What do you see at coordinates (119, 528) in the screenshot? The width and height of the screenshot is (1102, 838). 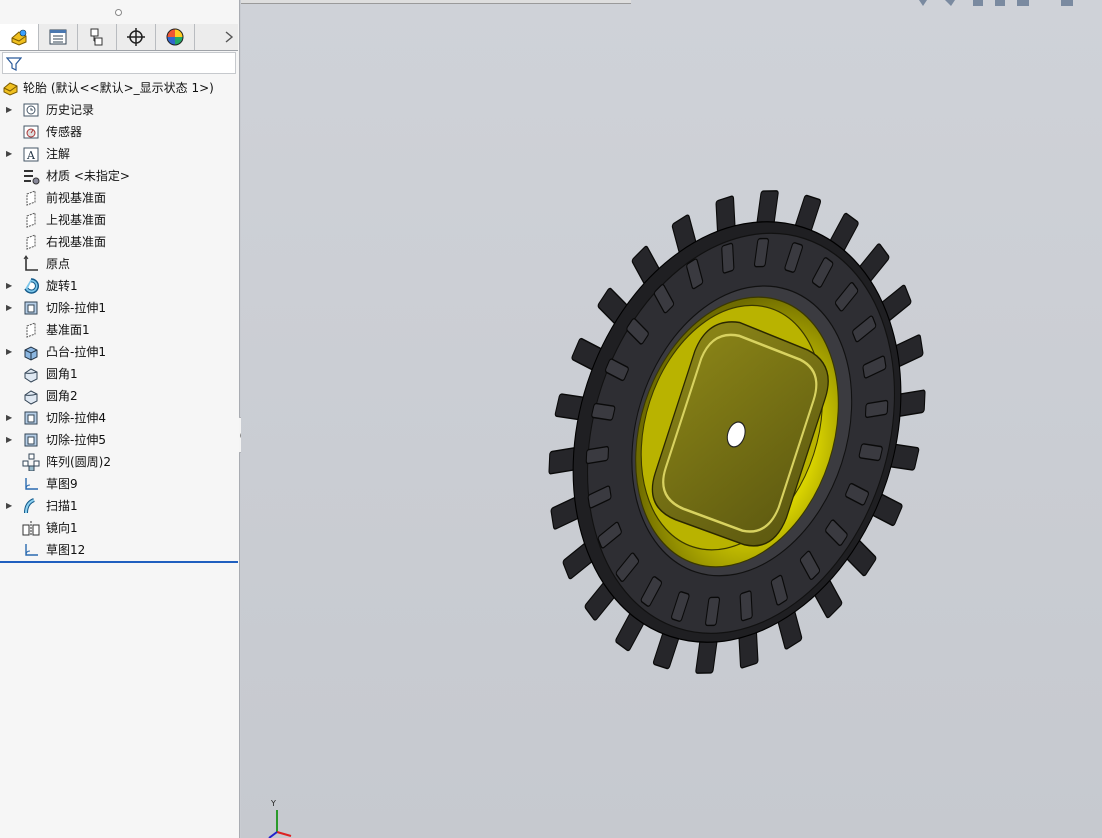 I see `tree-item: 镜向1` at bounding box center [119, 528].